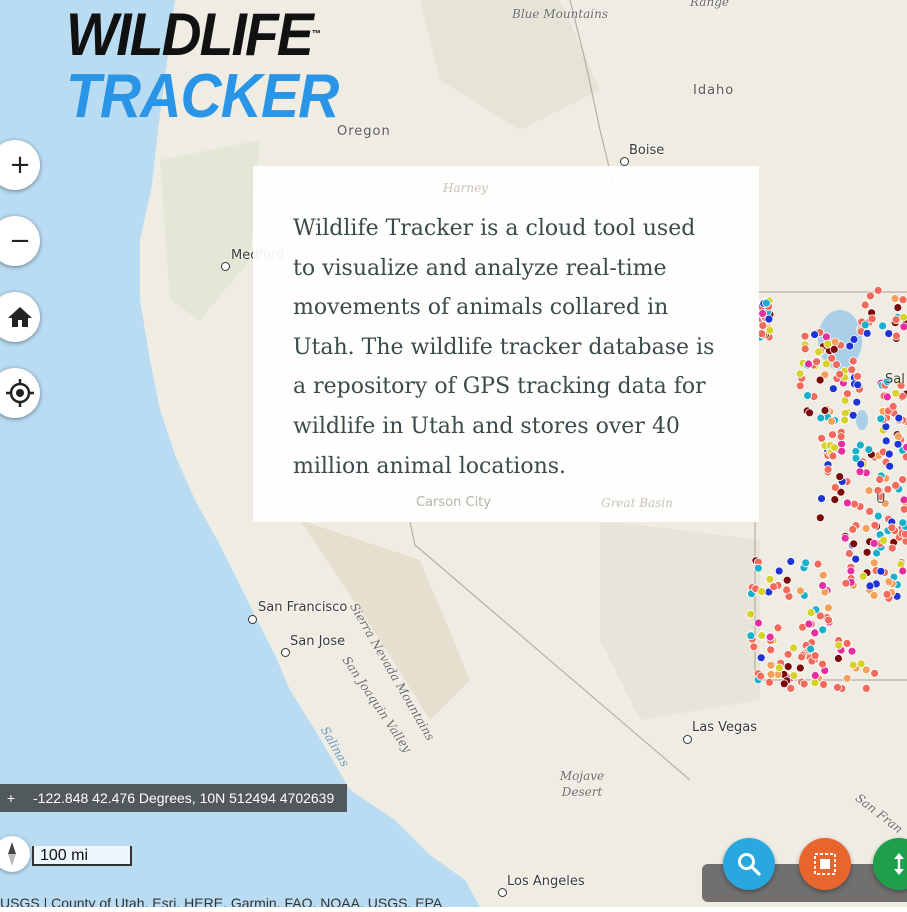 The image size is (907, 912). What do you see at coordinates (15, 165) in the screenshot?
I see `plus-icon: +` at bounding box center [15, 165].